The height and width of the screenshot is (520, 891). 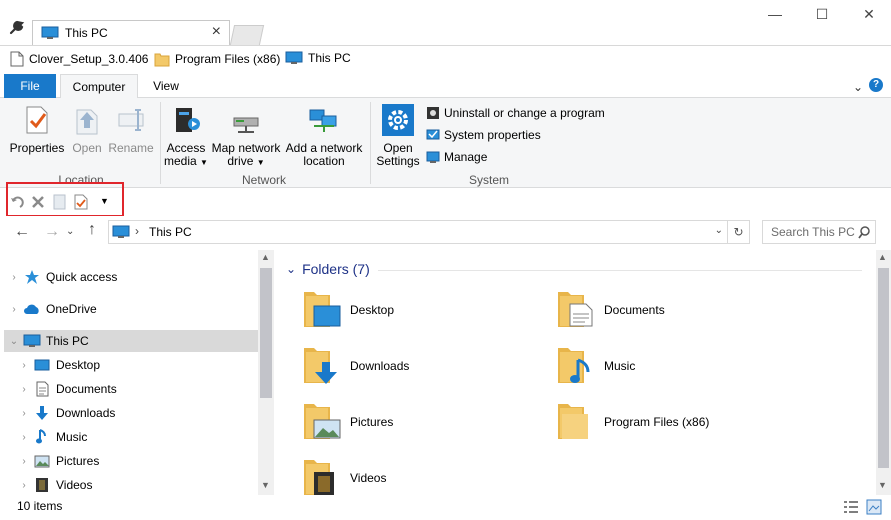 What do you see at coordinates (348, 310) in the screenshot?
I see `folder-desktop: Desktop` at bounding box center [348, 310].